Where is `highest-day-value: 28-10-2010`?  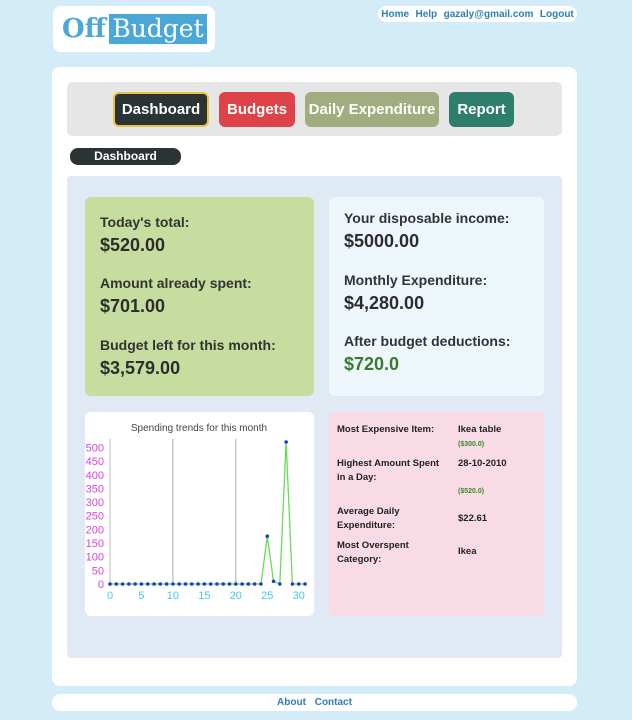 highest-day-value: 28-10-2010 is located at coordinates (482, 463).